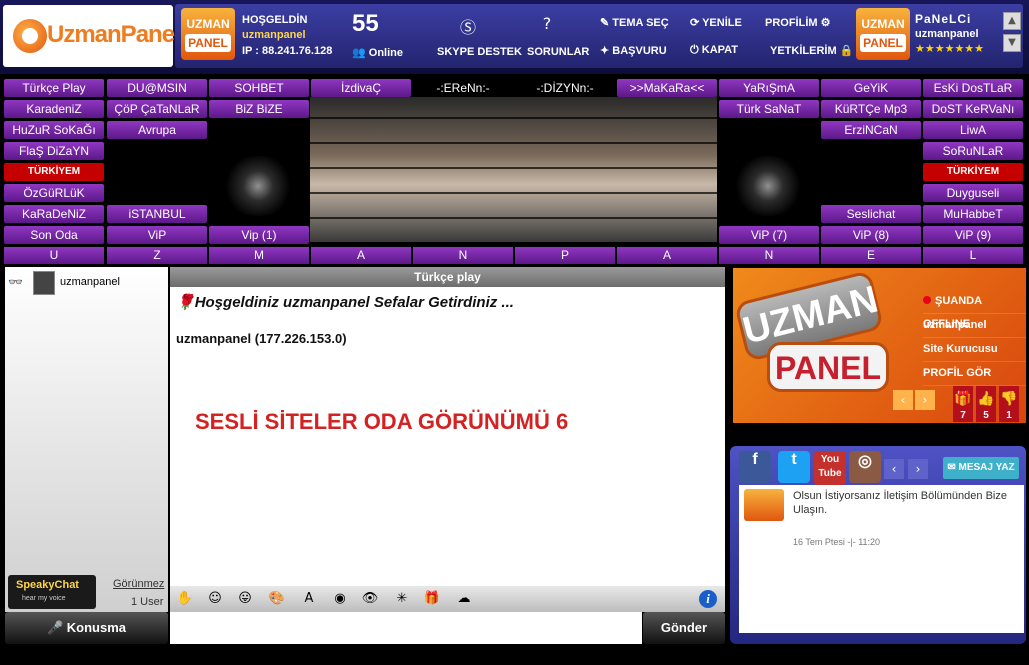  I want to click on letter-tab: E, so click(871, 255).